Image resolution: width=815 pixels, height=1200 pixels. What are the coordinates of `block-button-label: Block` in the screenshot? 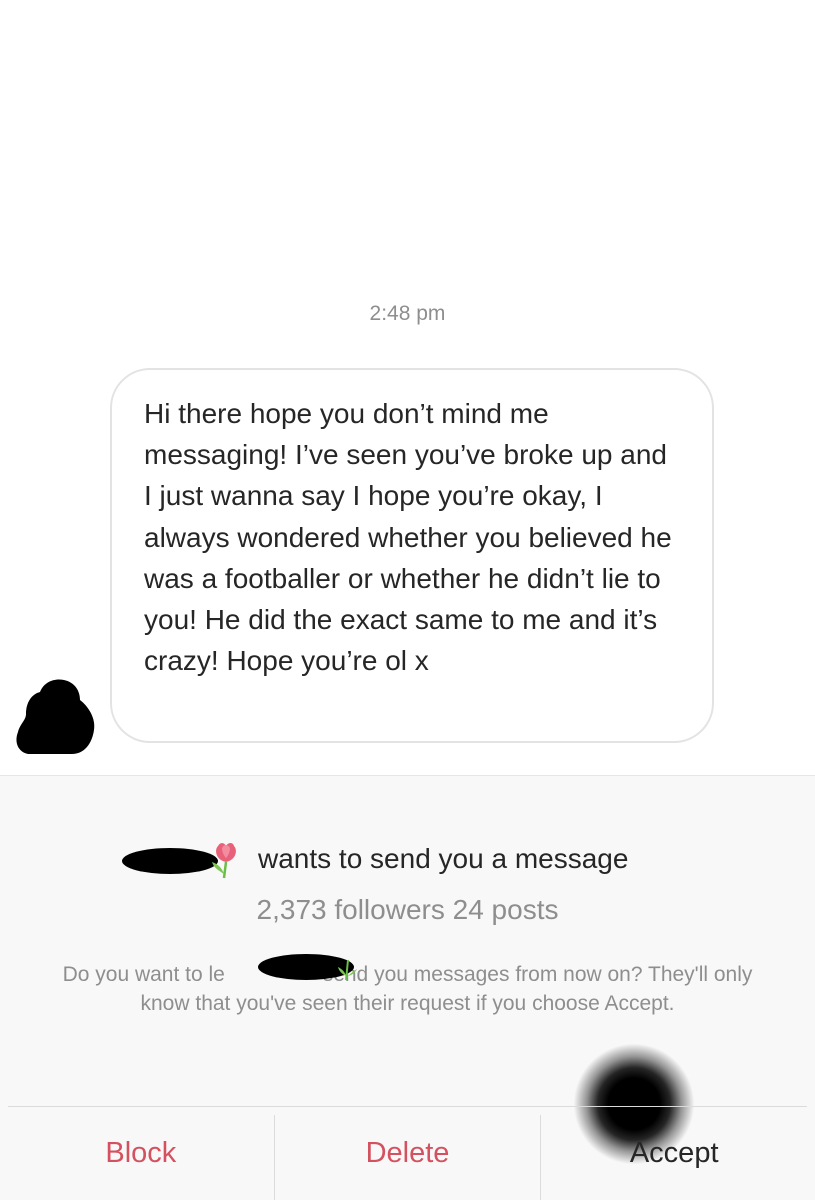 It's located at (141, 1152).